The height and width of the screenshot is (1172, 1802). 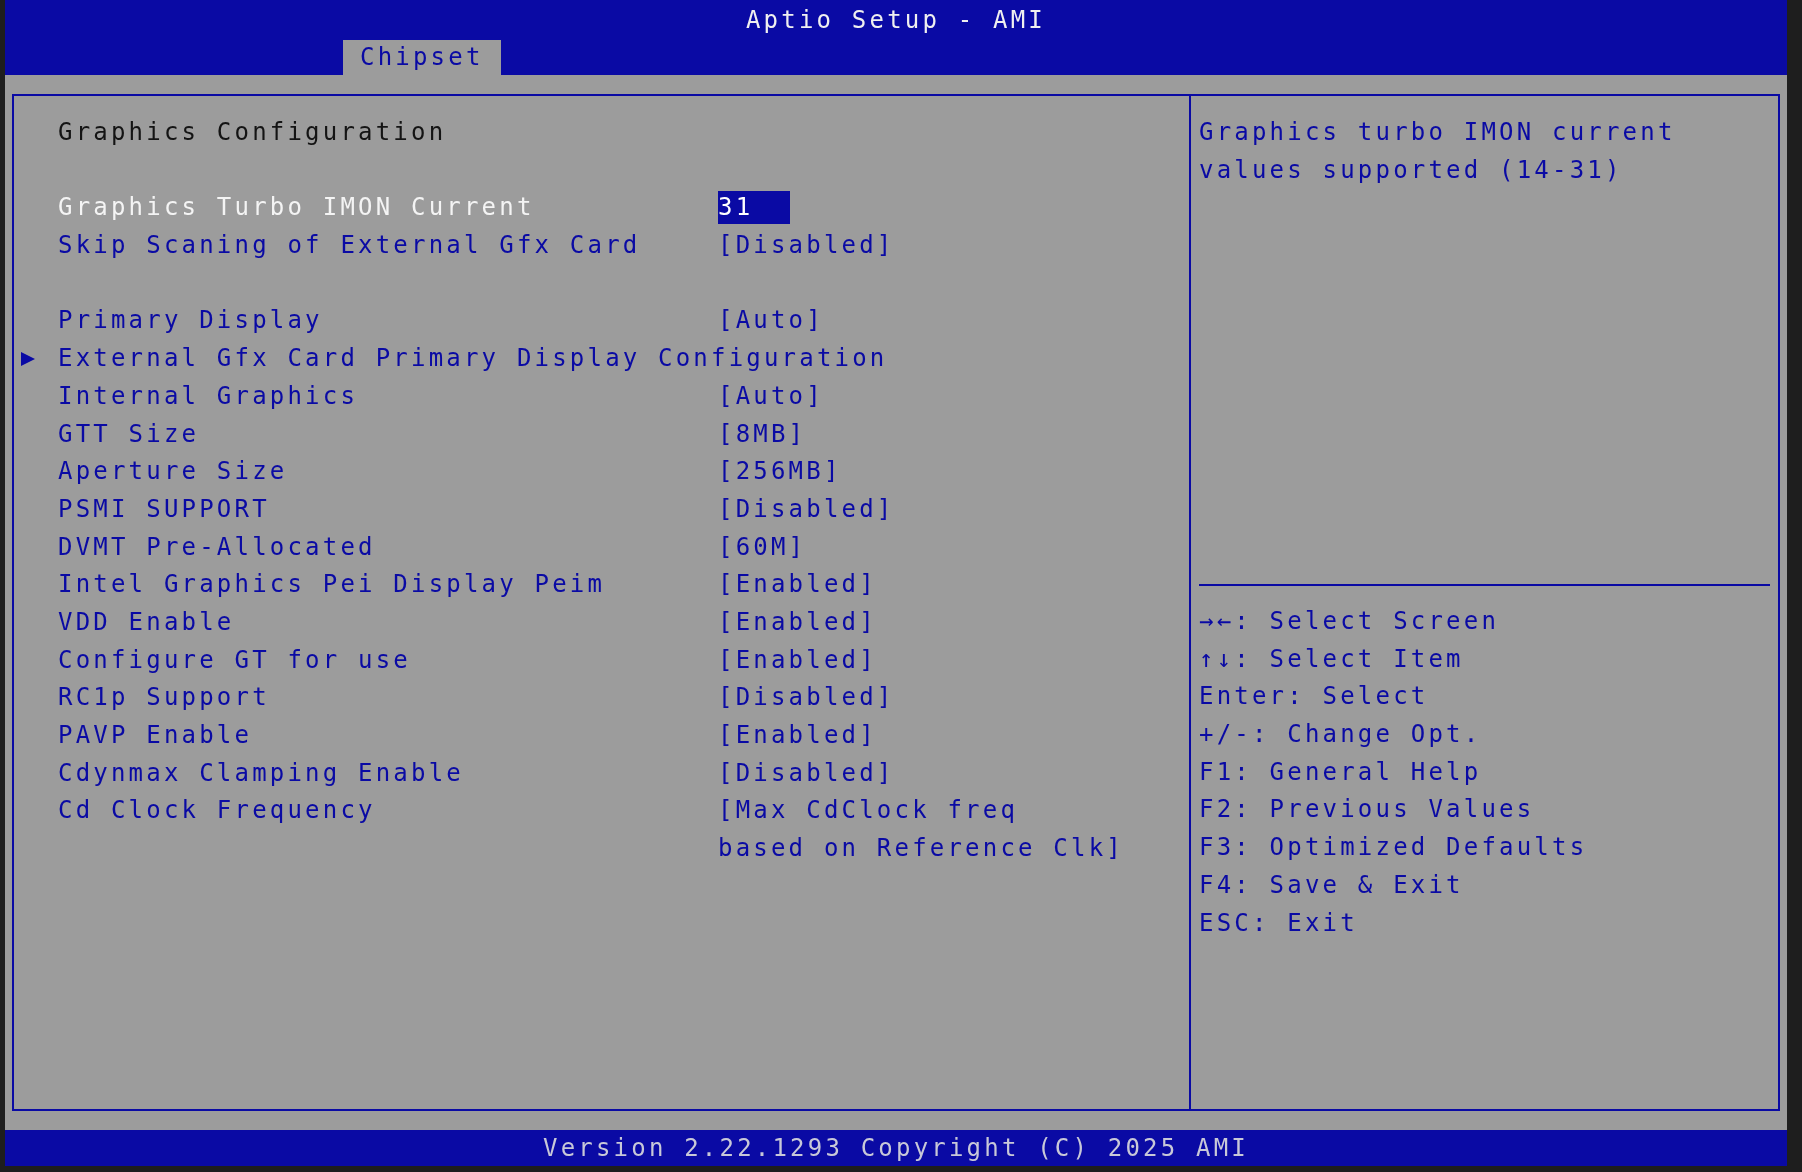 I want to click on submenu-triangle-icon, so click(x=28, y=359).